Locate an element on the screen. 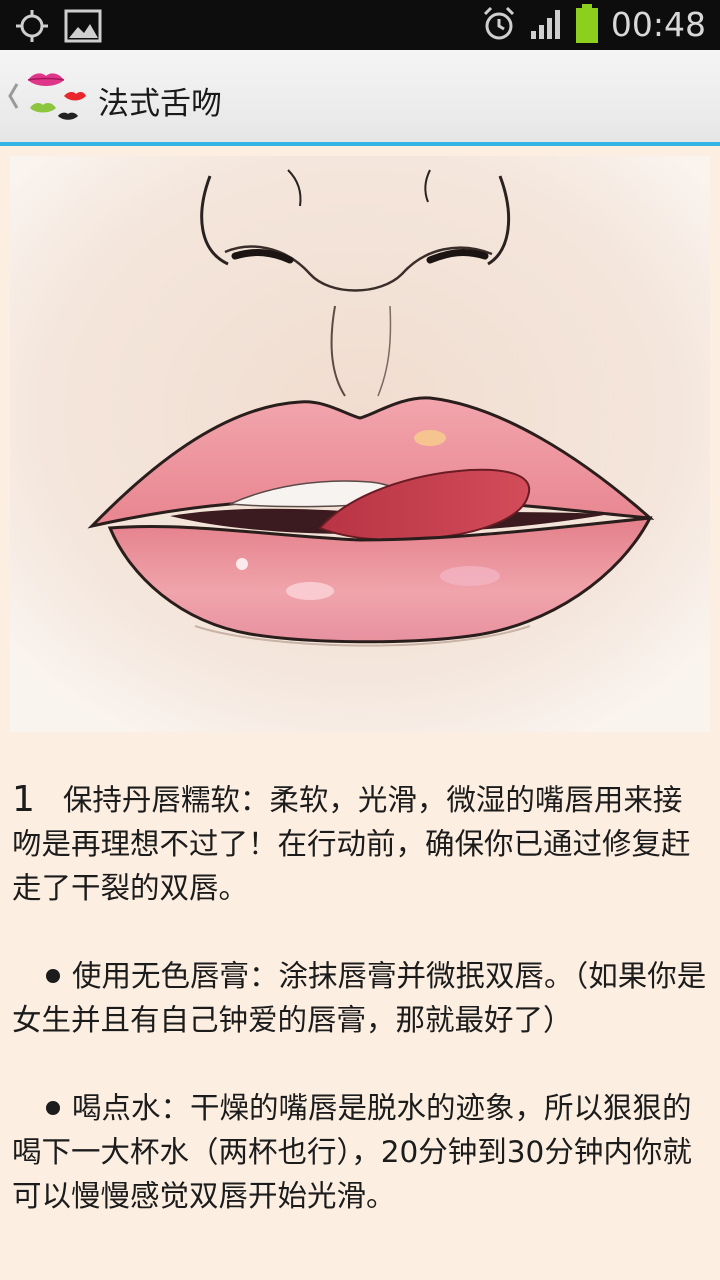  lips-logo-icon is located at coordinates (56, 97).